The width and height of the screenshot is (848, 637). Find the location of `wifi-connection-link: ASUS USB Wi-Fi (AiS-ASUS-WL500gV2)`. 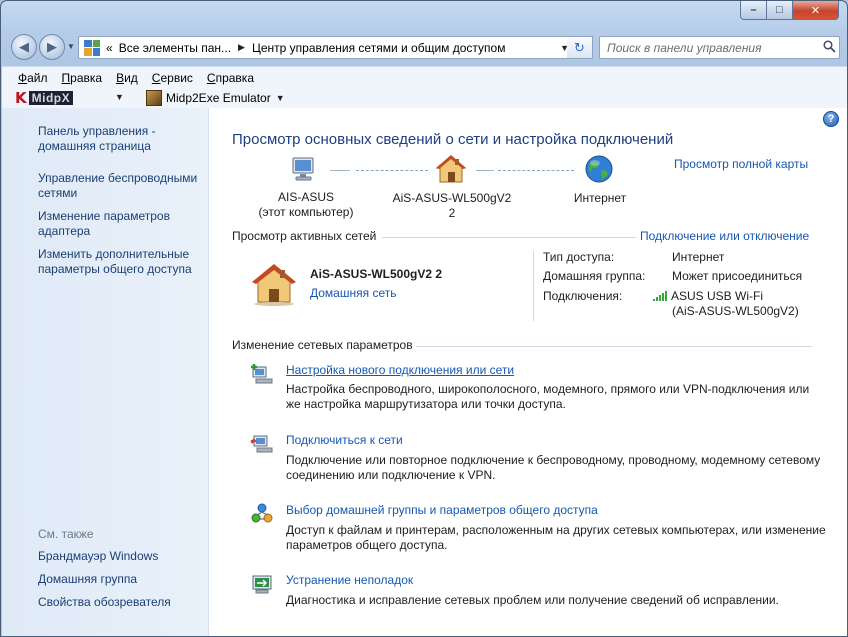

wifi-connection-link: ASUS USB Wi-Fi (AiS-ASUS-WL500gV2) is located at coordinates (726, 304).